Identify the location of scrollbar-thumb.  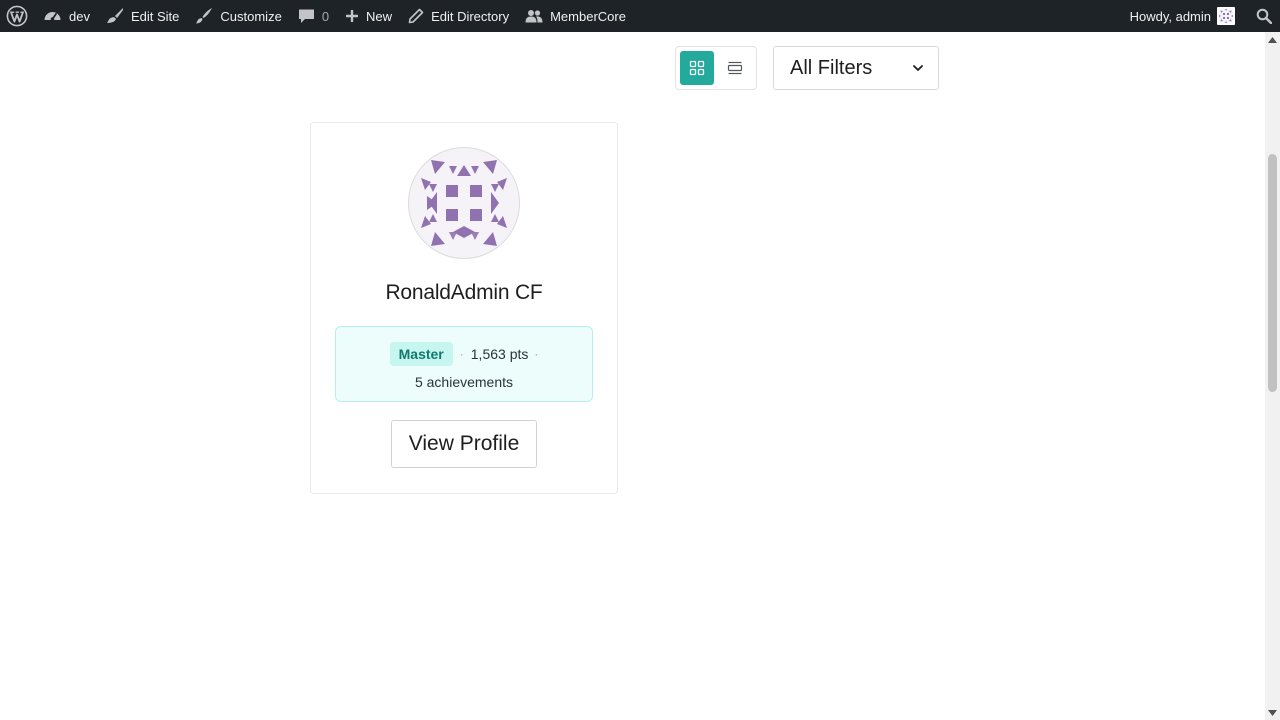
(1272, 273).